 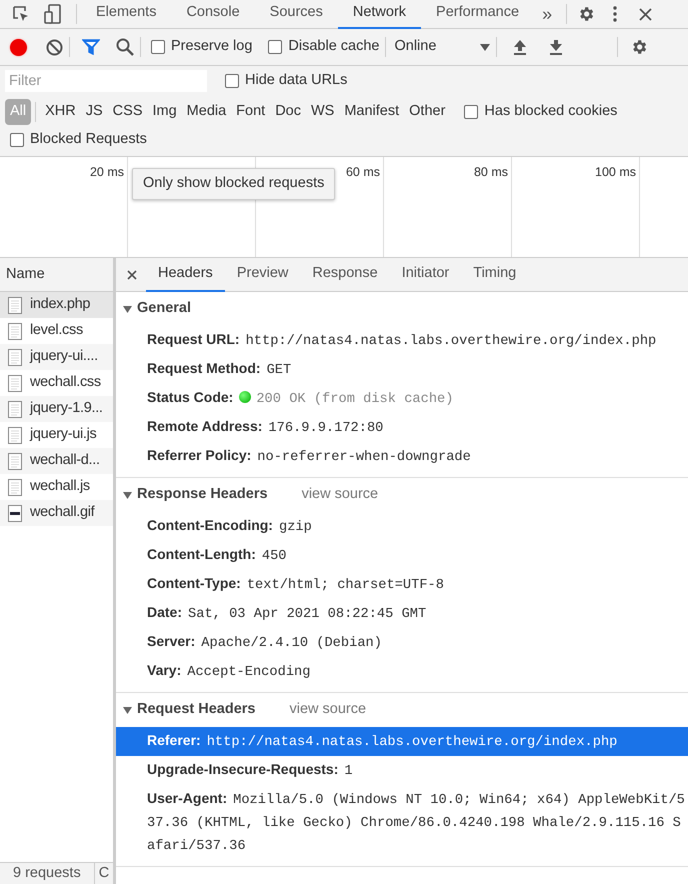 What do you see at coordinates (229, 526) in the screenshot?
I see `header-row-text: Content-Encoding: gzip` at bounding box center [229, 526].